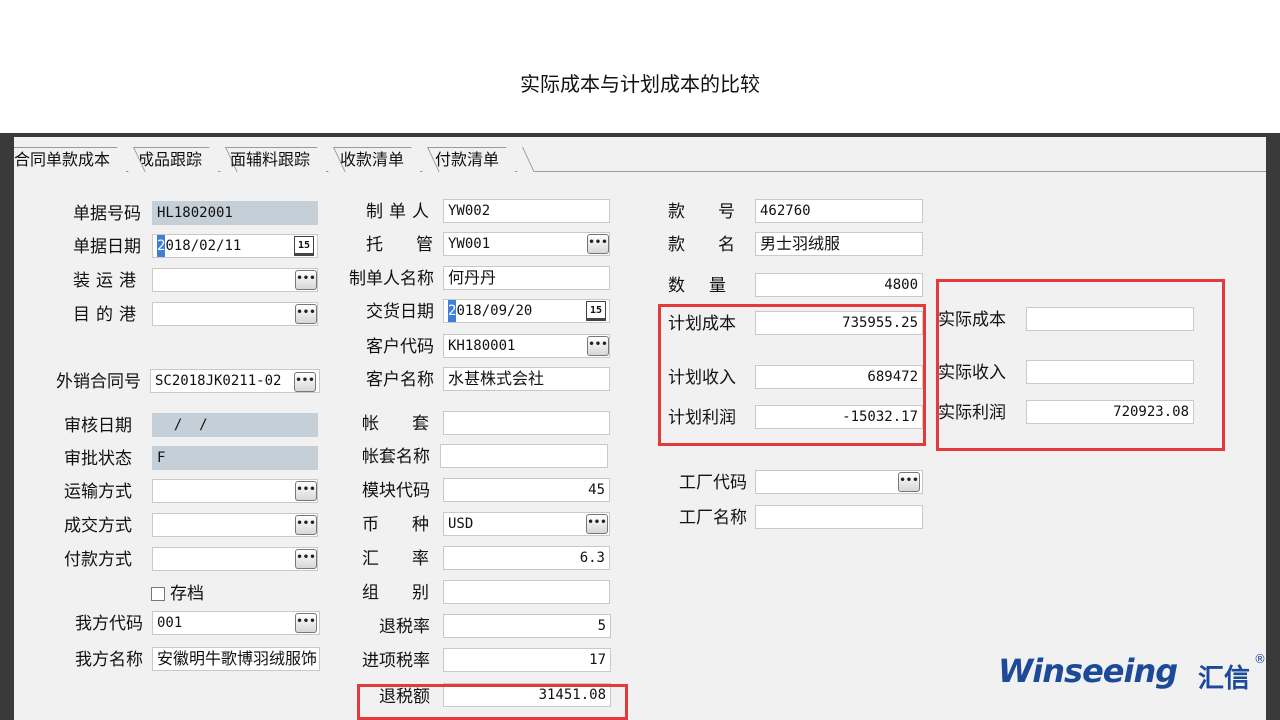  Describe the element at coordinates (718, 212) in the screenshot. I see `label-style-no: 款号` at that location.